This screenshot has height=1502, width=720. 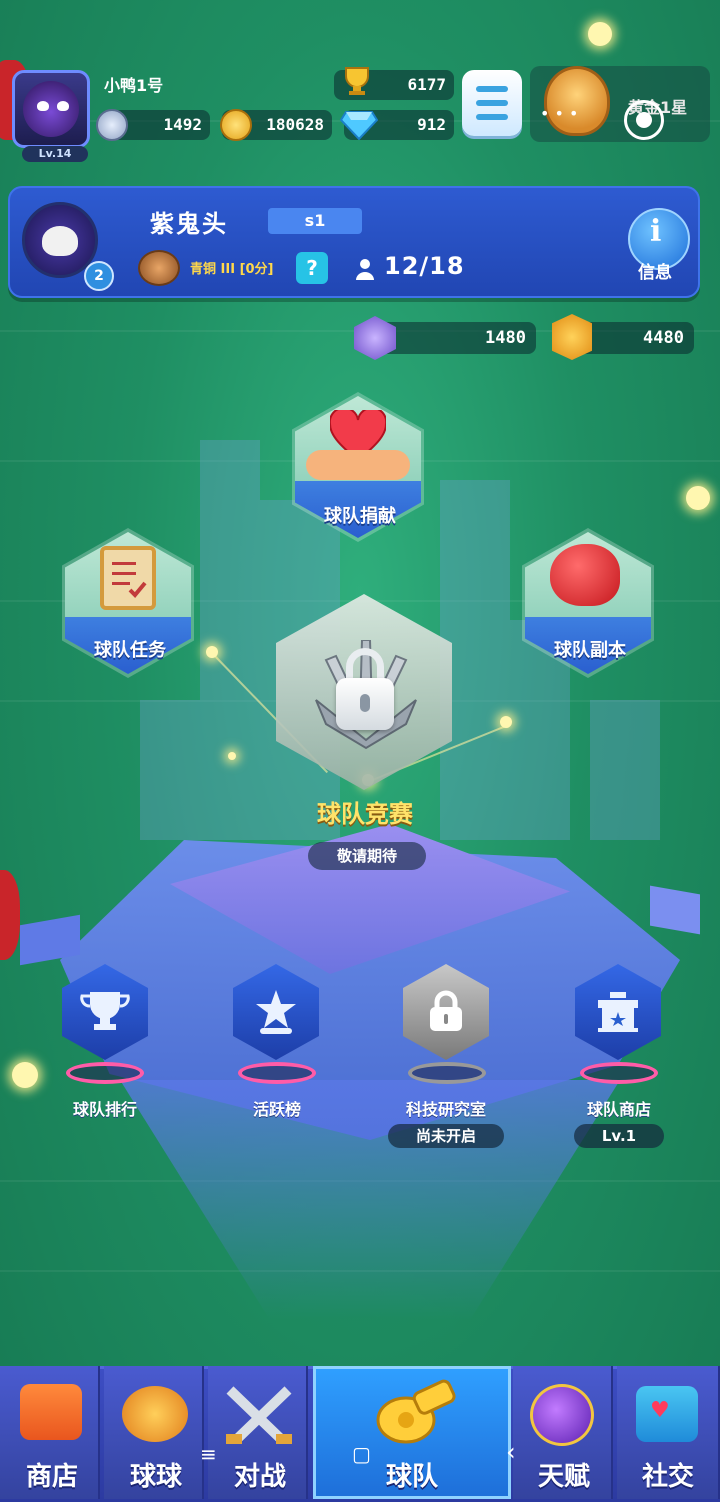 What do you see at coordinates (618, 1109) in the screenshot?
I see `shop-label: 球队商店` at bounding box center [618, 1109].